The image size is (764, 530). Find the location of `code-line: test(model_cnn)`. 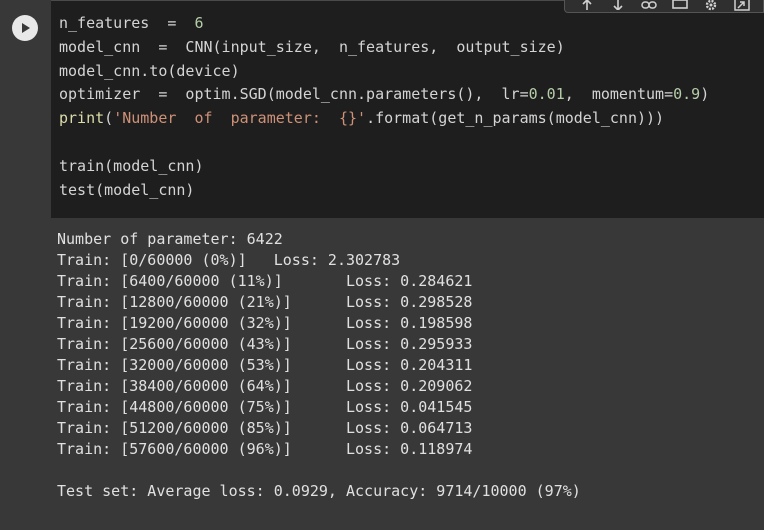

code-line: test(model_cnn) is located at coordinates (126, 190).